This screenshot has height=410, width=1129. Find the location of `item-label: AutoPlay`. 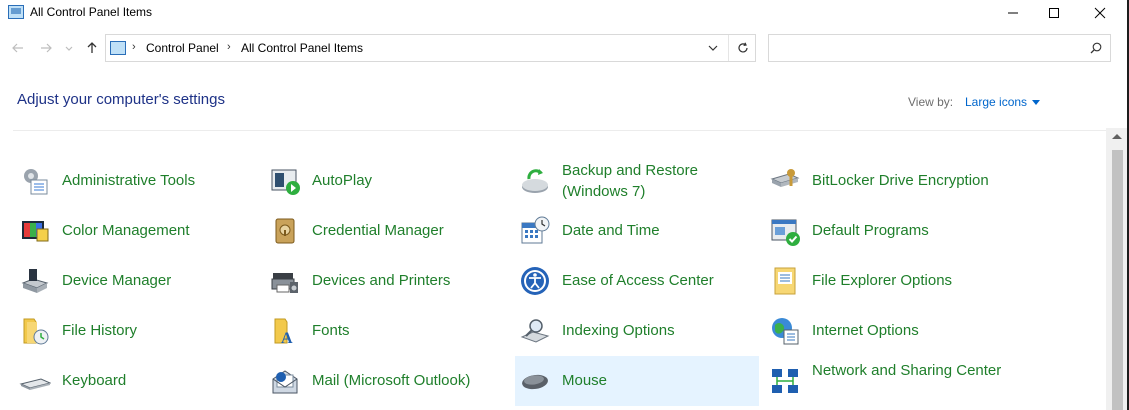

item-label: AutoPlay is located at coordinates (407, 180).